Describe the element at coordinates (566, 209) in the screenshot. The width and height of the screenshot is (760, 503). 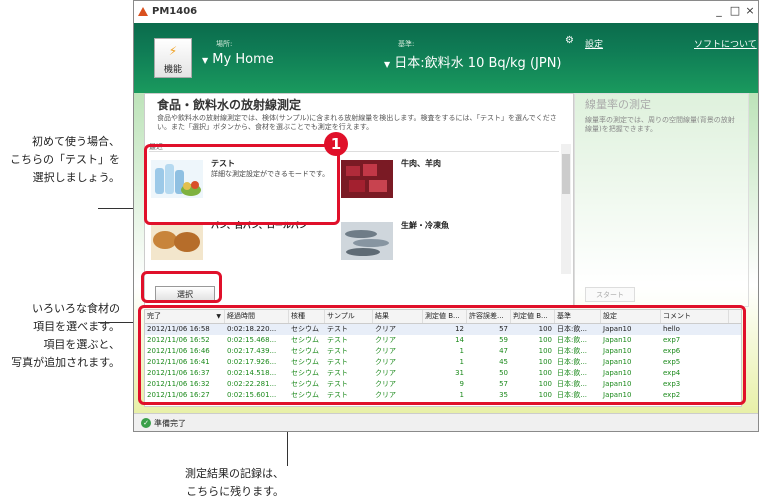
I see `food-list-scrollbar` at that location.